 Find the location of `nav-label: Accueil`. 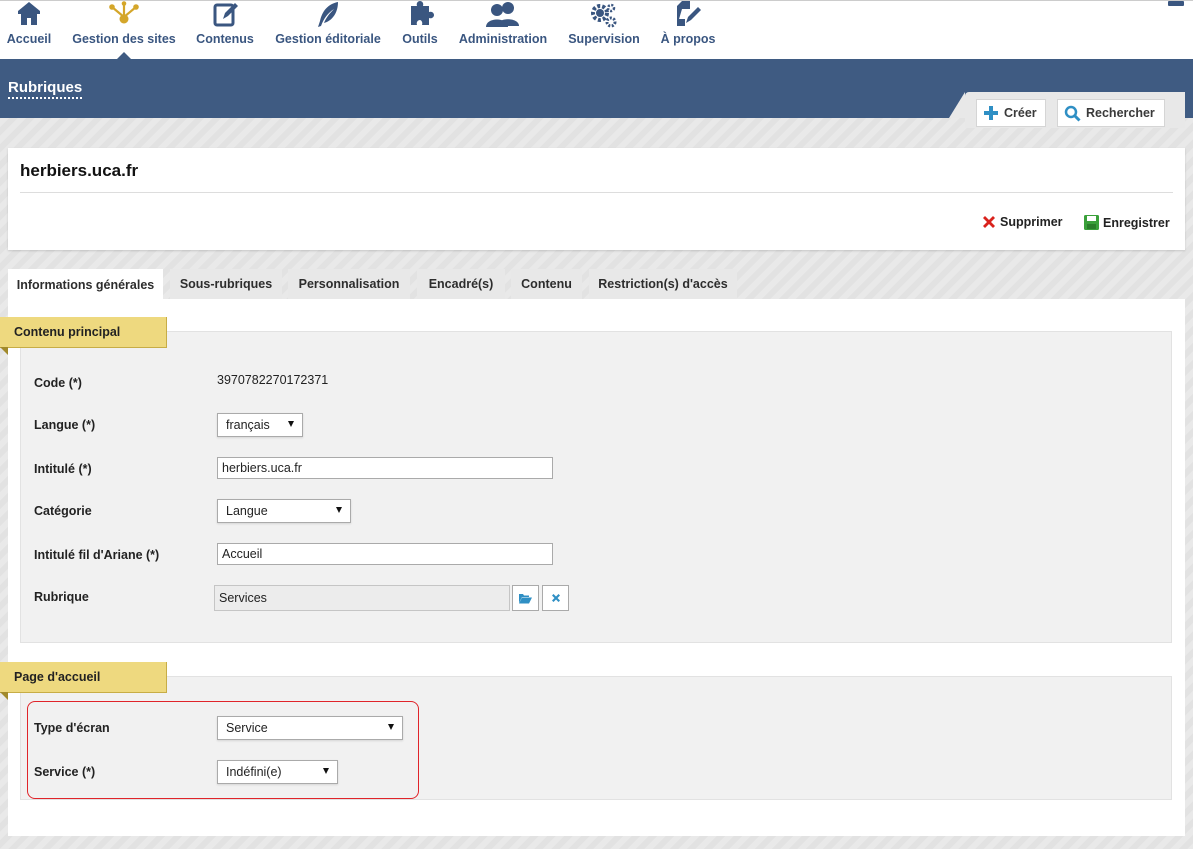

nav-label: Accueil is located at coordinates (29, 39).